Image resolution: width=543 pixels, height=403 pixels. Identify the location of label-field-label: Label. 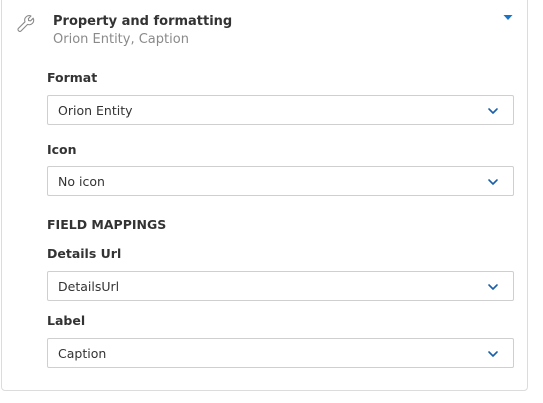
(66, 320).